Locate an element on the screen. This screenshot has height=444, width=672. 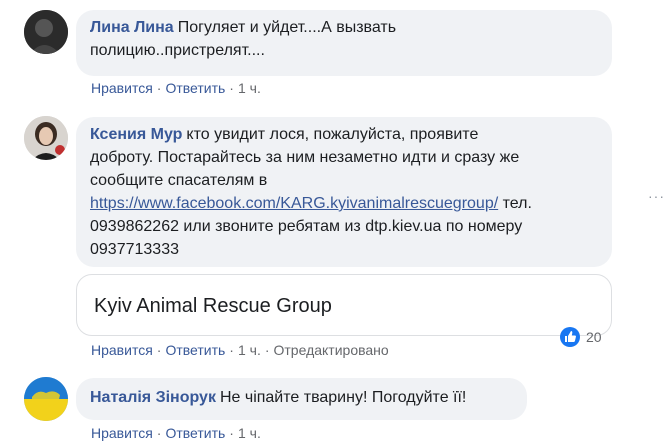
like-icon is located at coordinates (570, 337).